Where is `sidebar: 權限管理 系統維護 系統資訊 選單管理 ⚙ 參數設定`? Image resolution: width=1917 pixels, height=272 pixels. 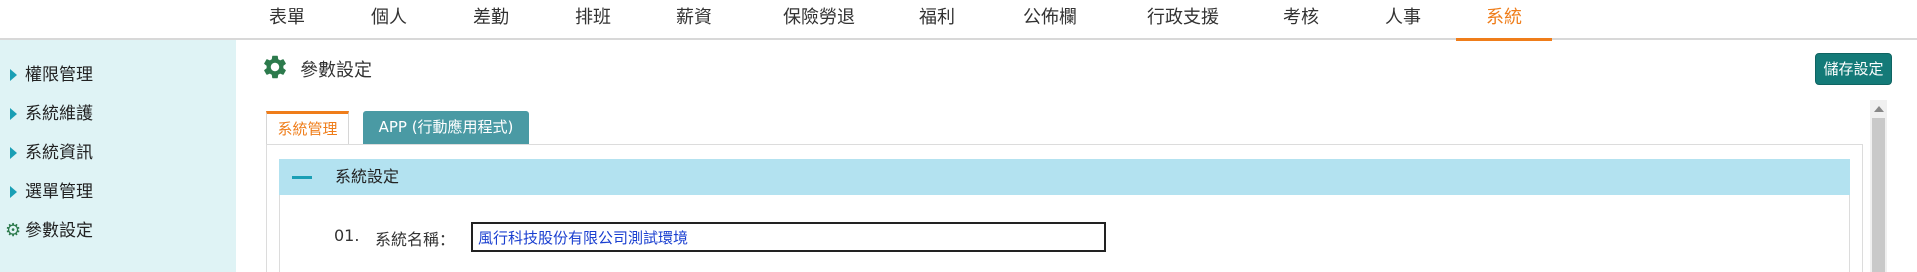 sidebar: 權限管理 系統維護 系統資訊 選單管理 ⚙ 參數設定 is located at coordinates (118, 156).